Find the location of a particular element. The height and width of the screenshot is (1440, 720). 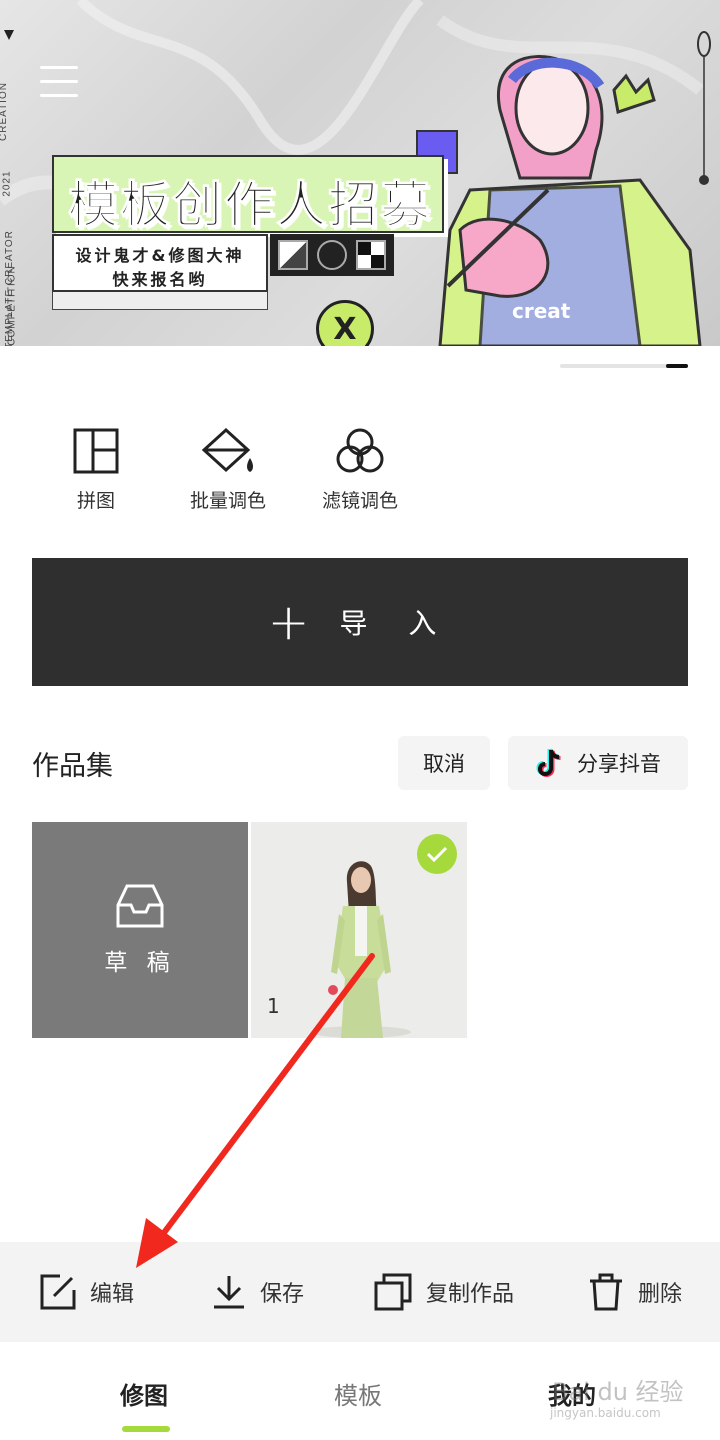

banner-mini-icons is located at coordinates (332, 255).